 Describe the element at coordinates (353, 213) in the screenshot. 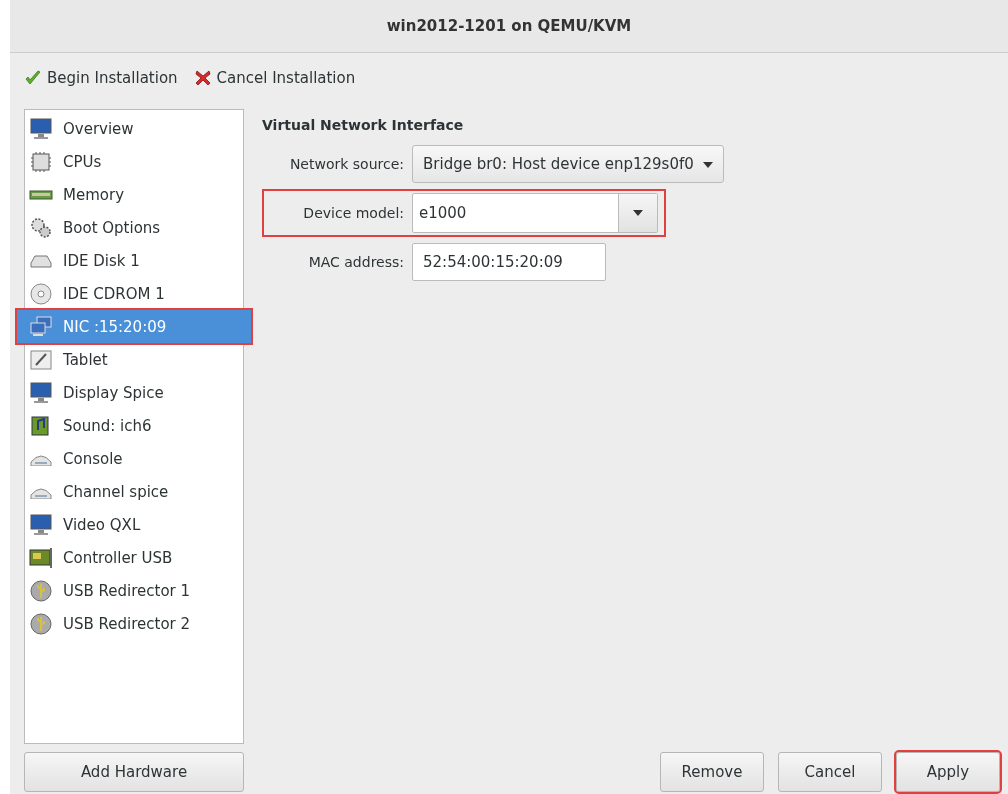

I see `field-label: Device model:` at that location.